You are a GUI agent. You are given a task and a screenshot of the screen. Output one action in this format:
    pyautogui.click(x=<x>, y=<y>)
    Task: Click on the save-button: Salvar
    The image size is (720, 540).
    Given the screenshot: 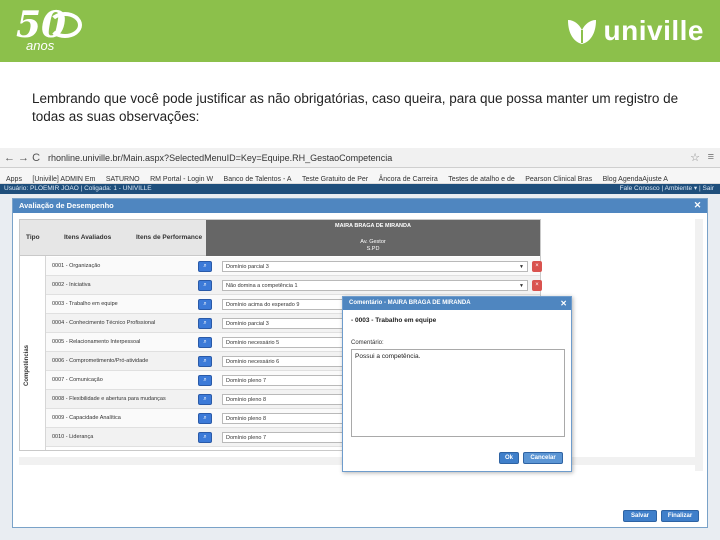 What is the action you would take?
    pyautogui.click(x=640, y=516)
    